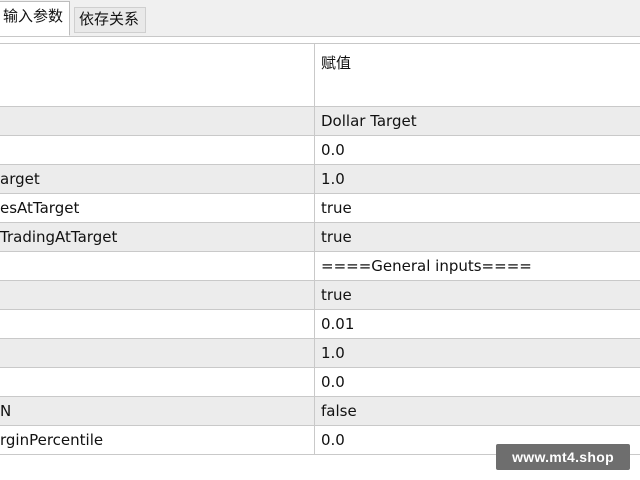 This screenshot has height=480, width=640. What do you see at coordinates (52, 440) in the screenshot?
I see `parameter-name: rginPercentile` at bounding box center [52, 440].